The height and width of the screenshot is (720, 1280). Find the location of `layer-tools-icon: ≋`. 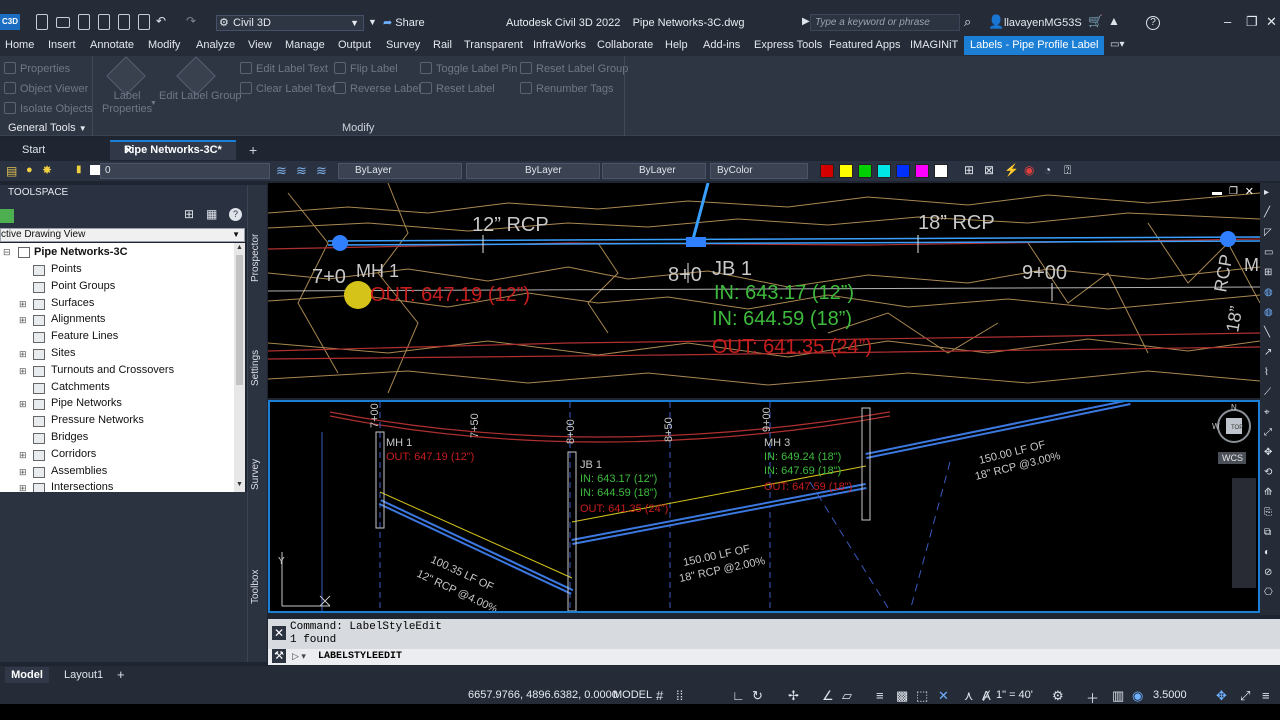

layer-tools-icon: ≋ is located at coordinates (321, 171).